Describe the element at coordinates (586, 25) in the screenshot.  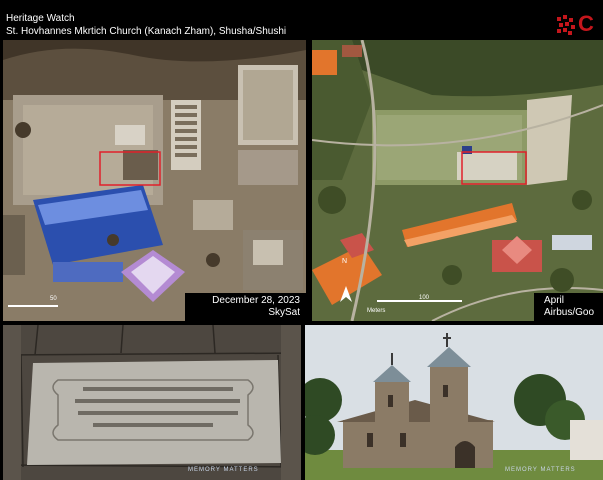
I see `brand-letter: C` at that location.